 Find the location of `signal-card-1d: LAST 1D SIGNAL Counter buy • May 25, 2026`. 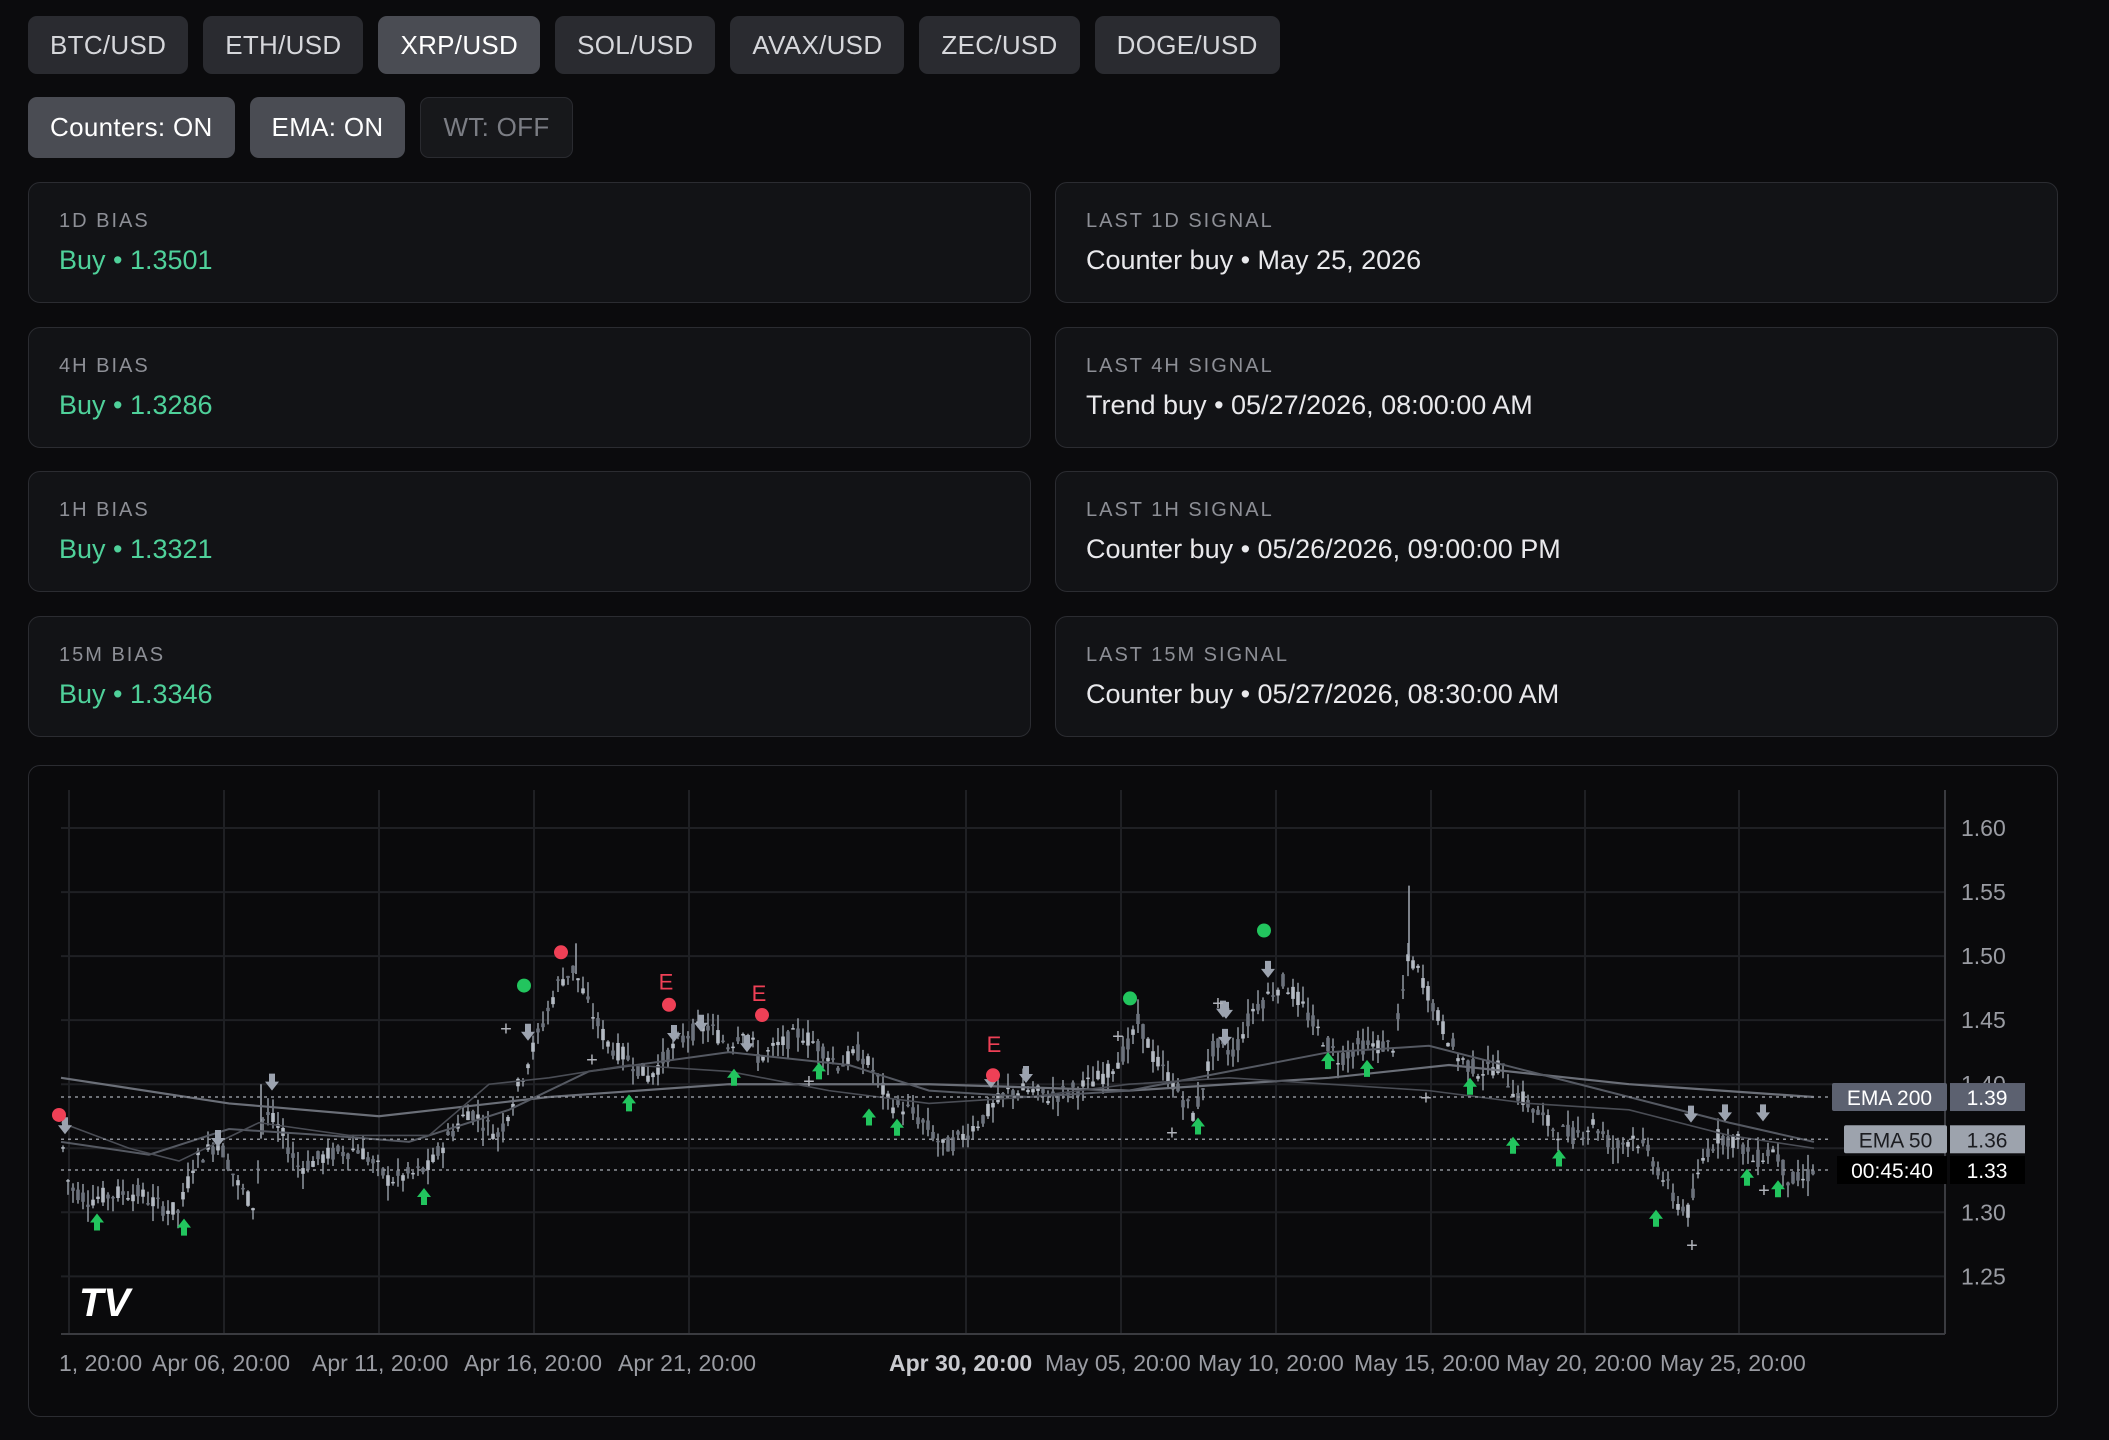

signal-card-1d: LAST 1D SIGNAL Counter buy • May 25, 2026 is located at coordinates (1556, 242).